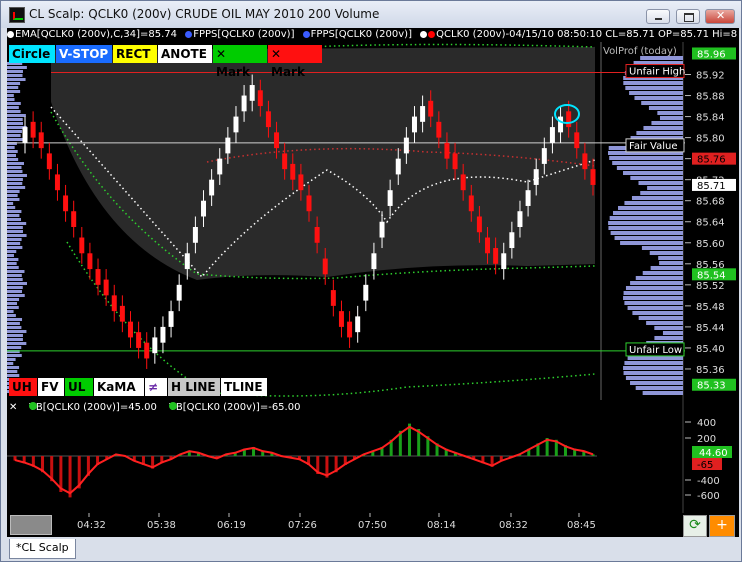 The image size is (742, 562). Describe the element at coordinates (706, 439) in the screenshot. I see `vb-tick-label: 200` at that location.